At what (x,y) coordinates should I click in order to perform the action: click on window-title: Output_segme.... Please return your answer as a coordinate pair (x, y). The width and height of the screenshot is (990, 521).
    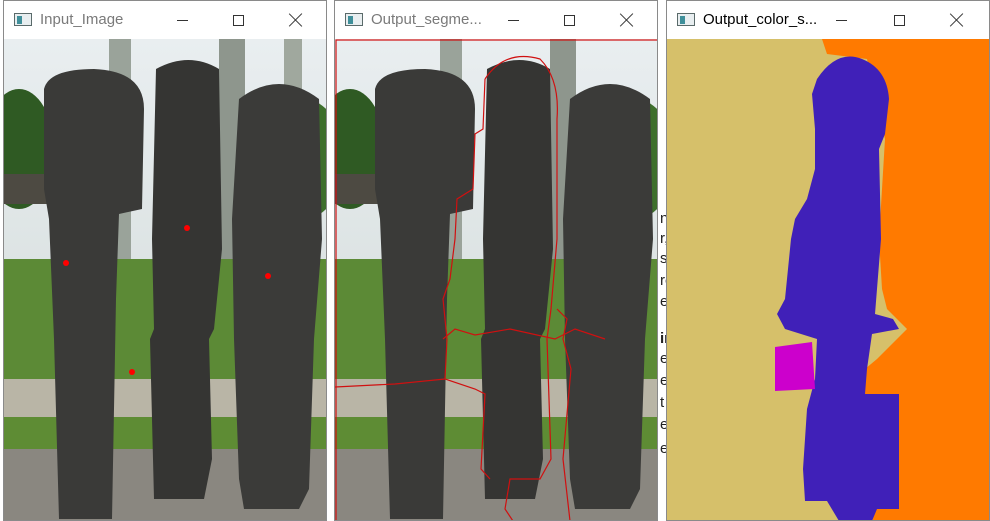
    Looking at the image, I should click on (426, 19).